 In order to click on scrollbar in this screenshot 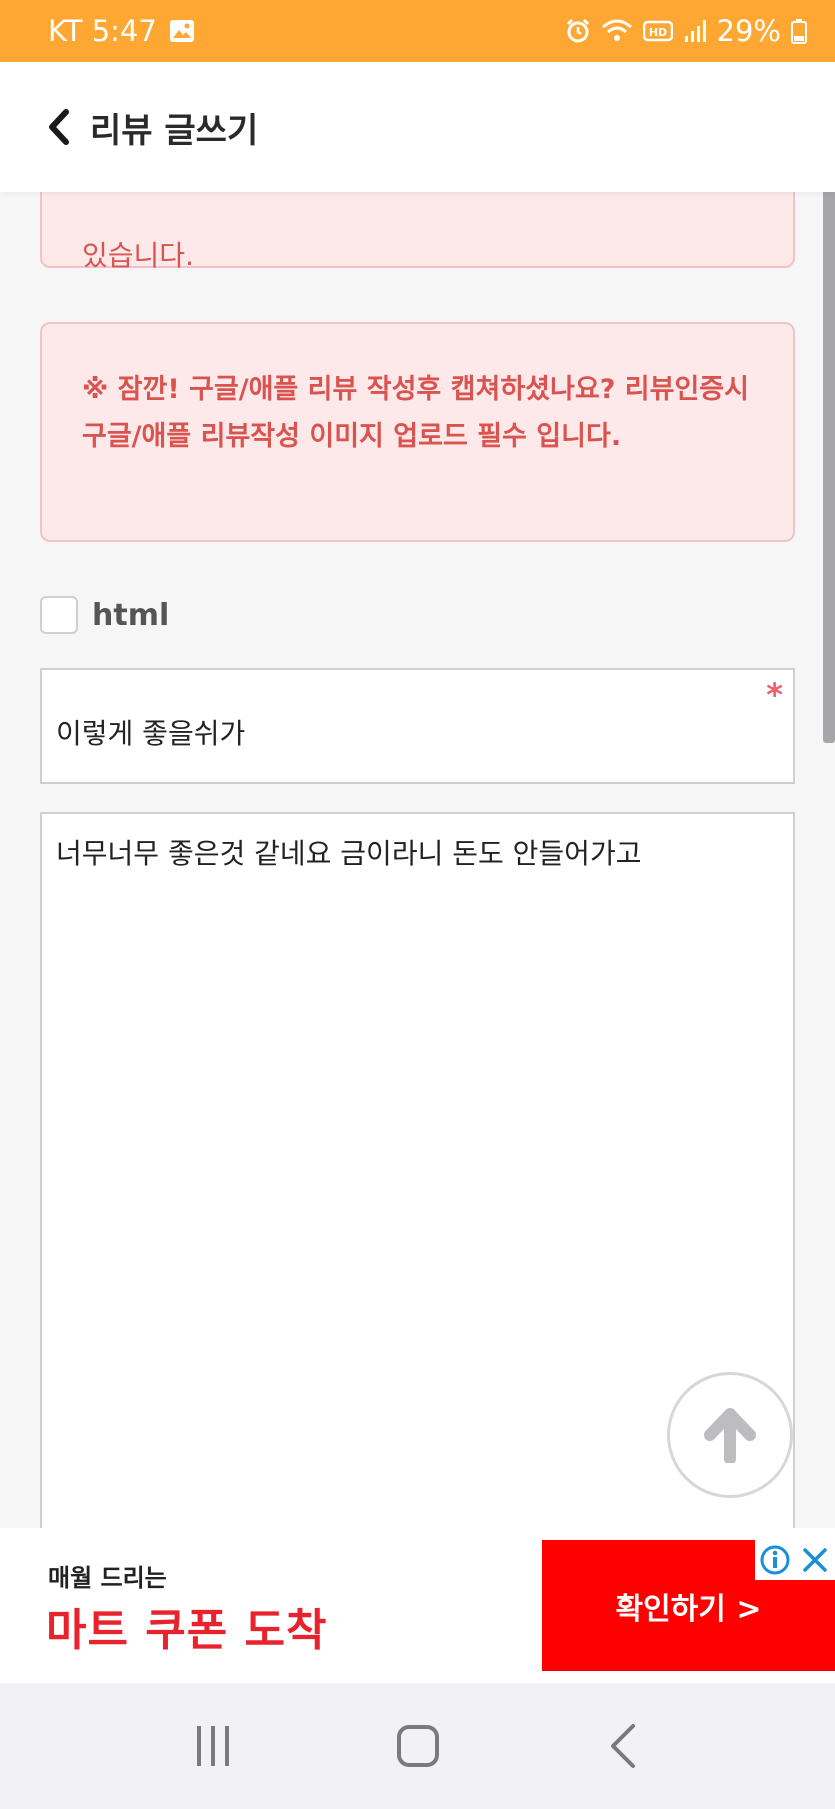, I will do `click(829, 445)`.